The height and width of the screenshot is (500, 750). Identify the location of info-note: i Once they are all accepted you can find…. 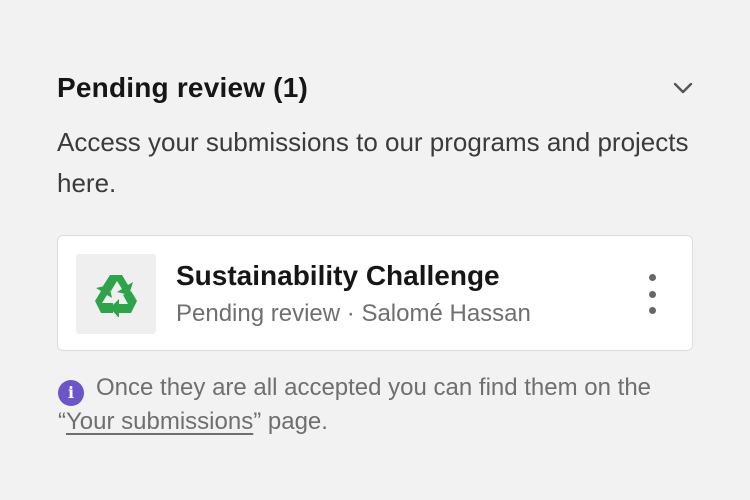
(383, 405).